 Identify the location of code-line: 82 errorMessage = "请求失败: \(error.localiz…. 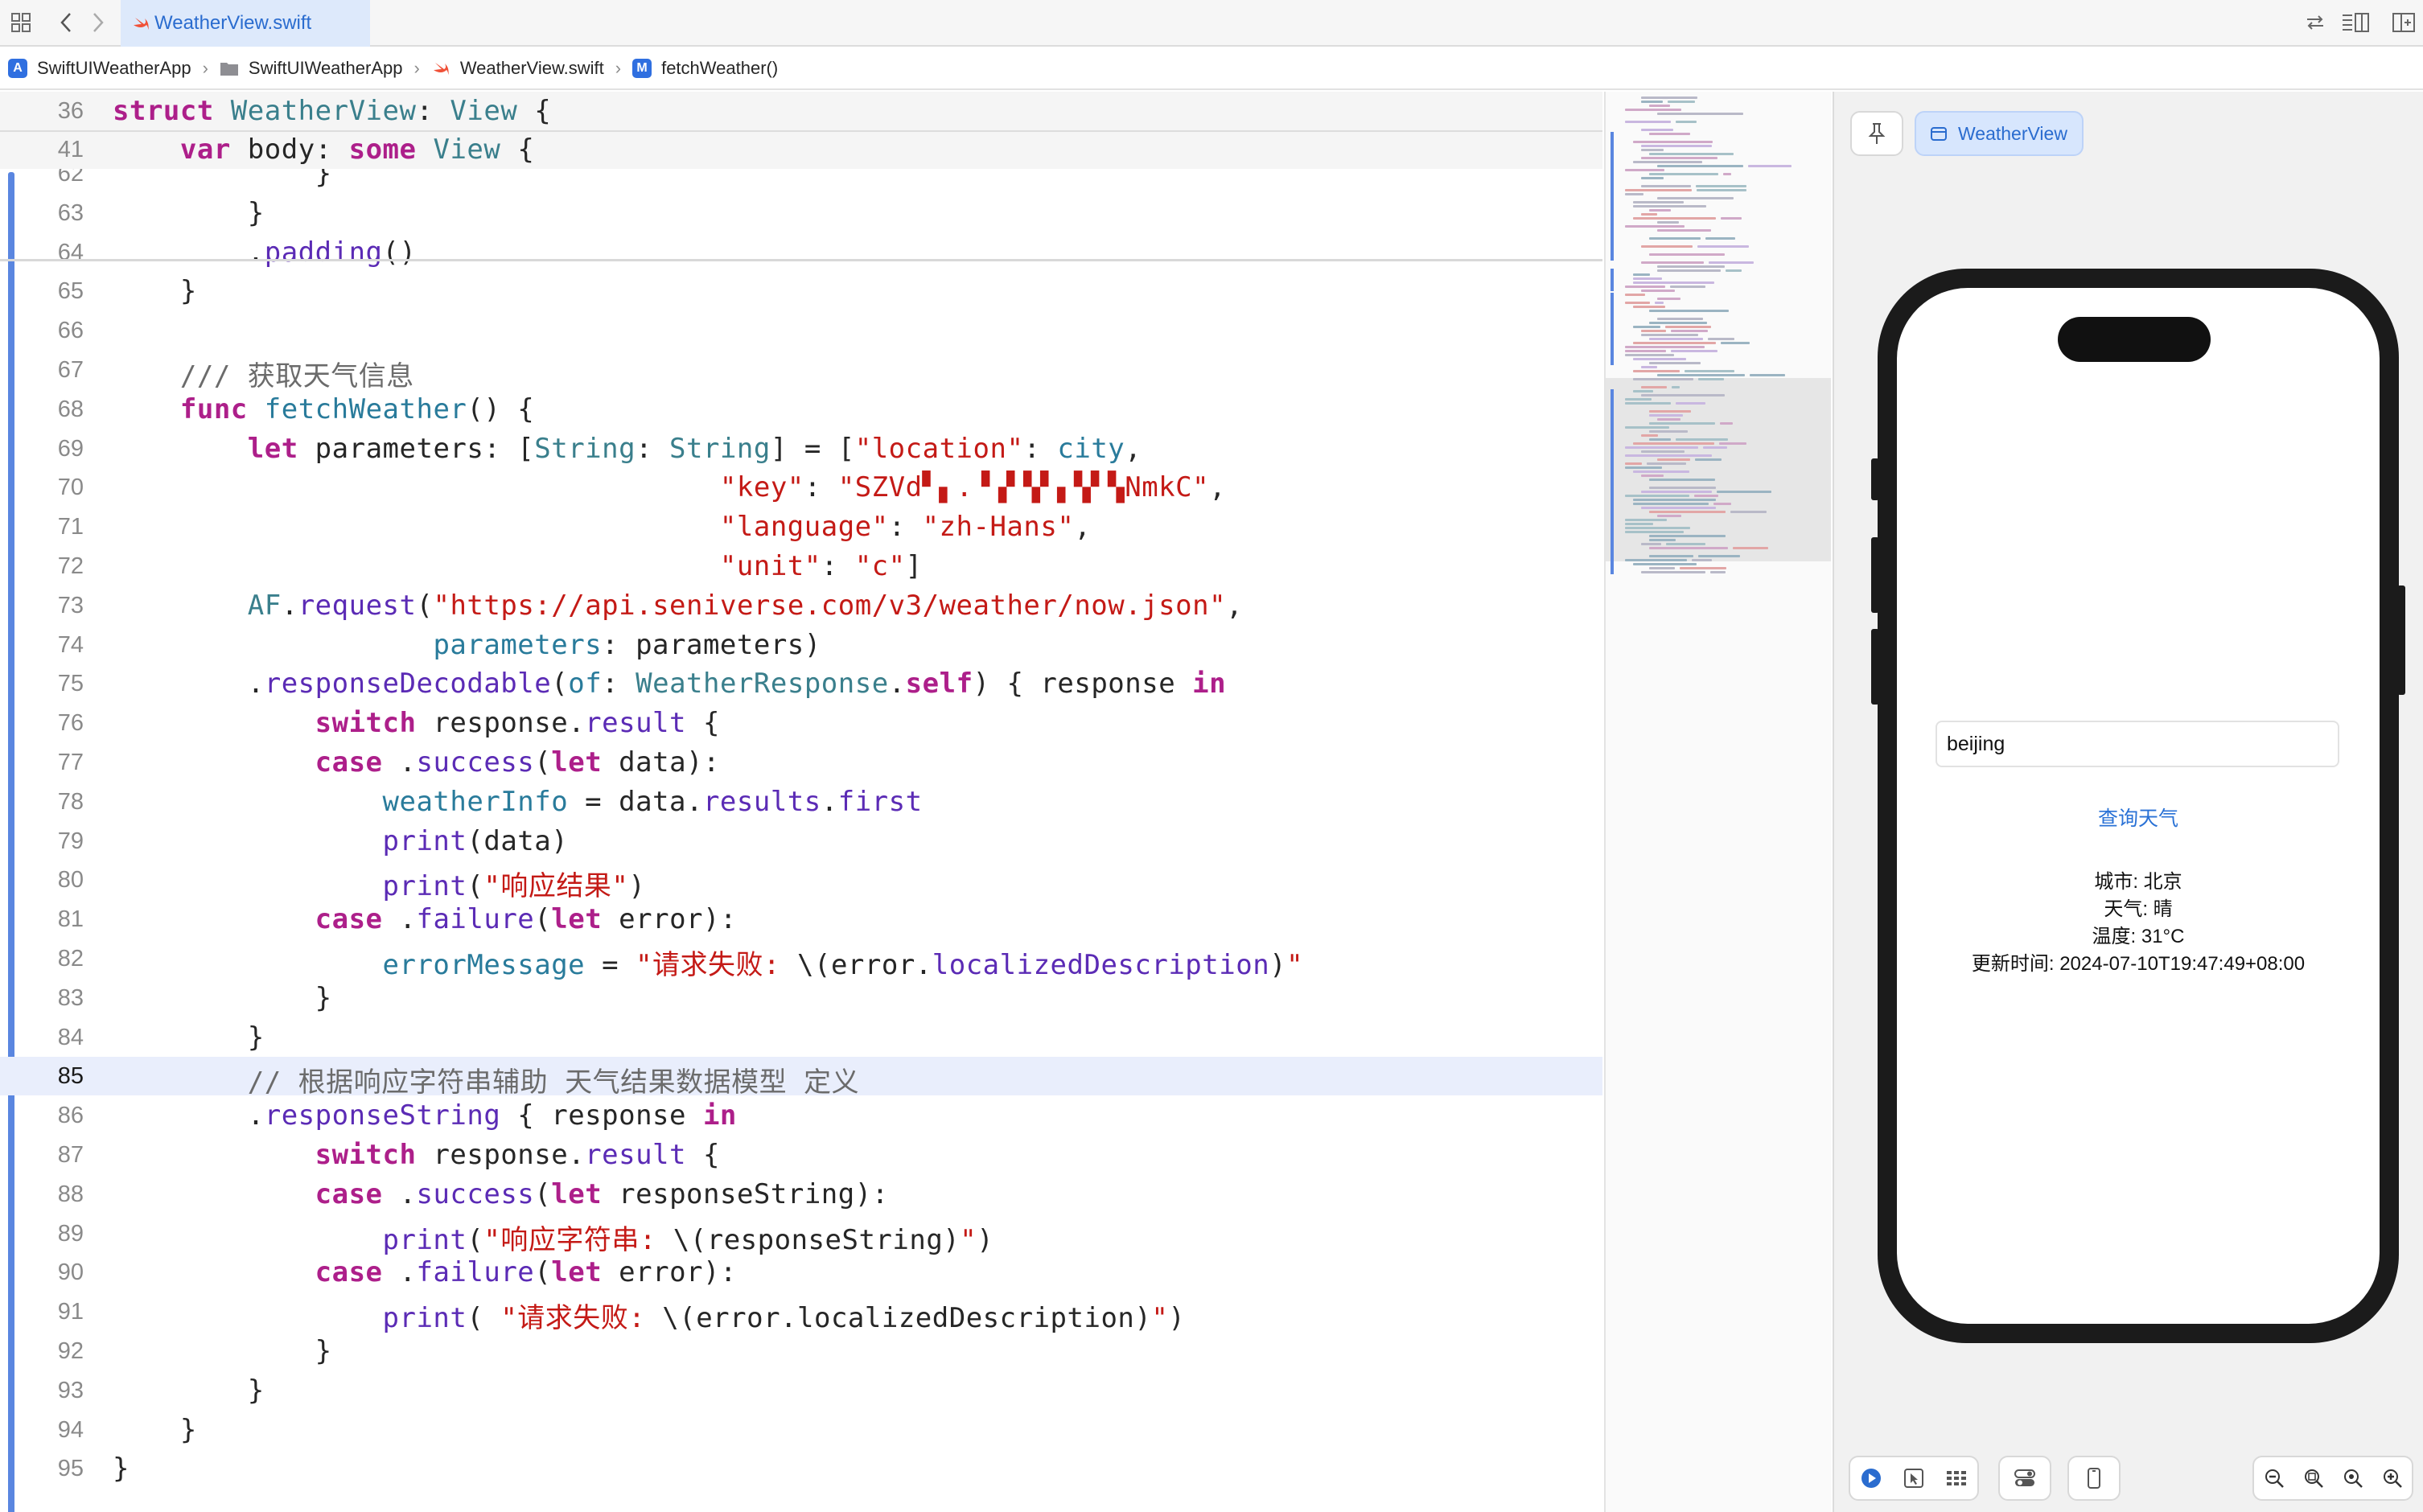
(801, 960).